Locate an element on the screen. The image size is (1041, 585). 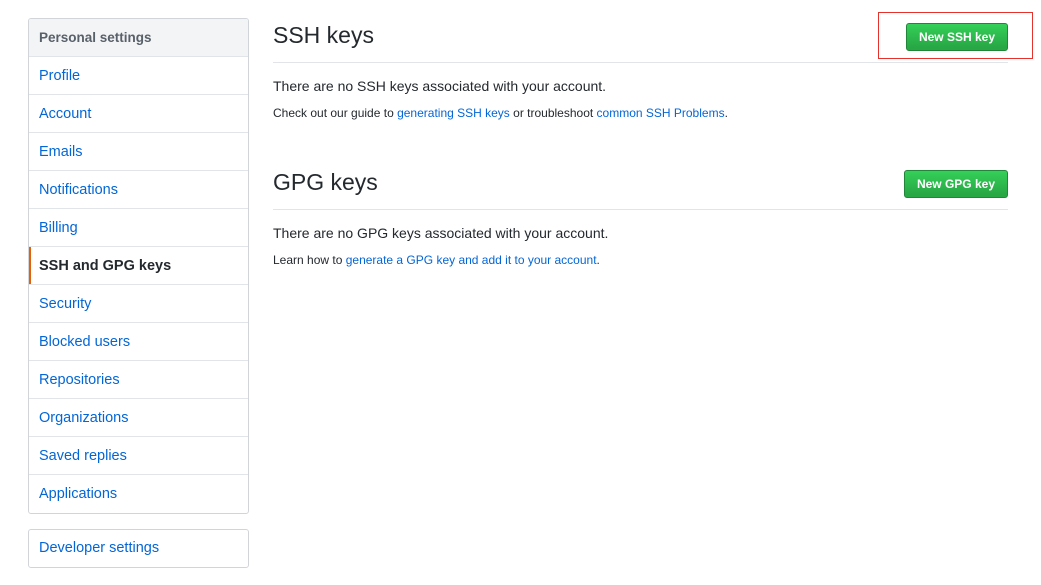
sidebar-item-developer-settings: Developer settings is located at coordinates (138, 548).